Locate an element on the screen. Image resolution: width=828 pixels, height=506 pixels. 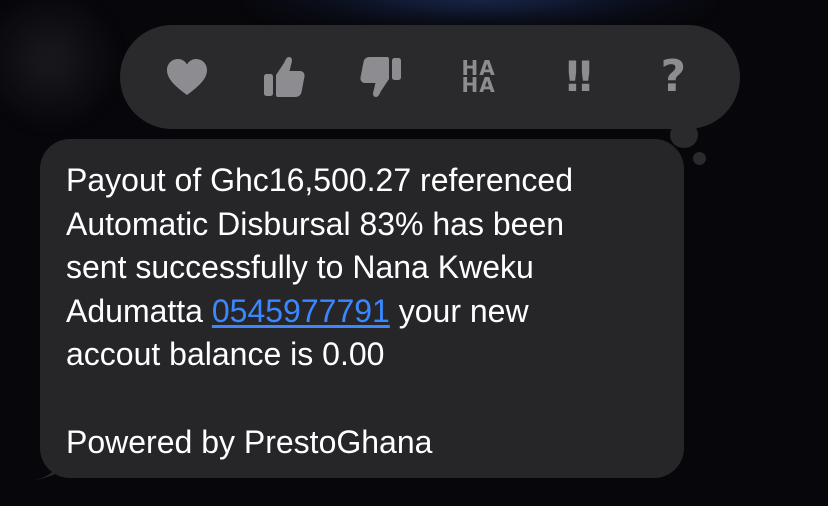
haha-icon: HA HA is located at coordinates (478, 77).